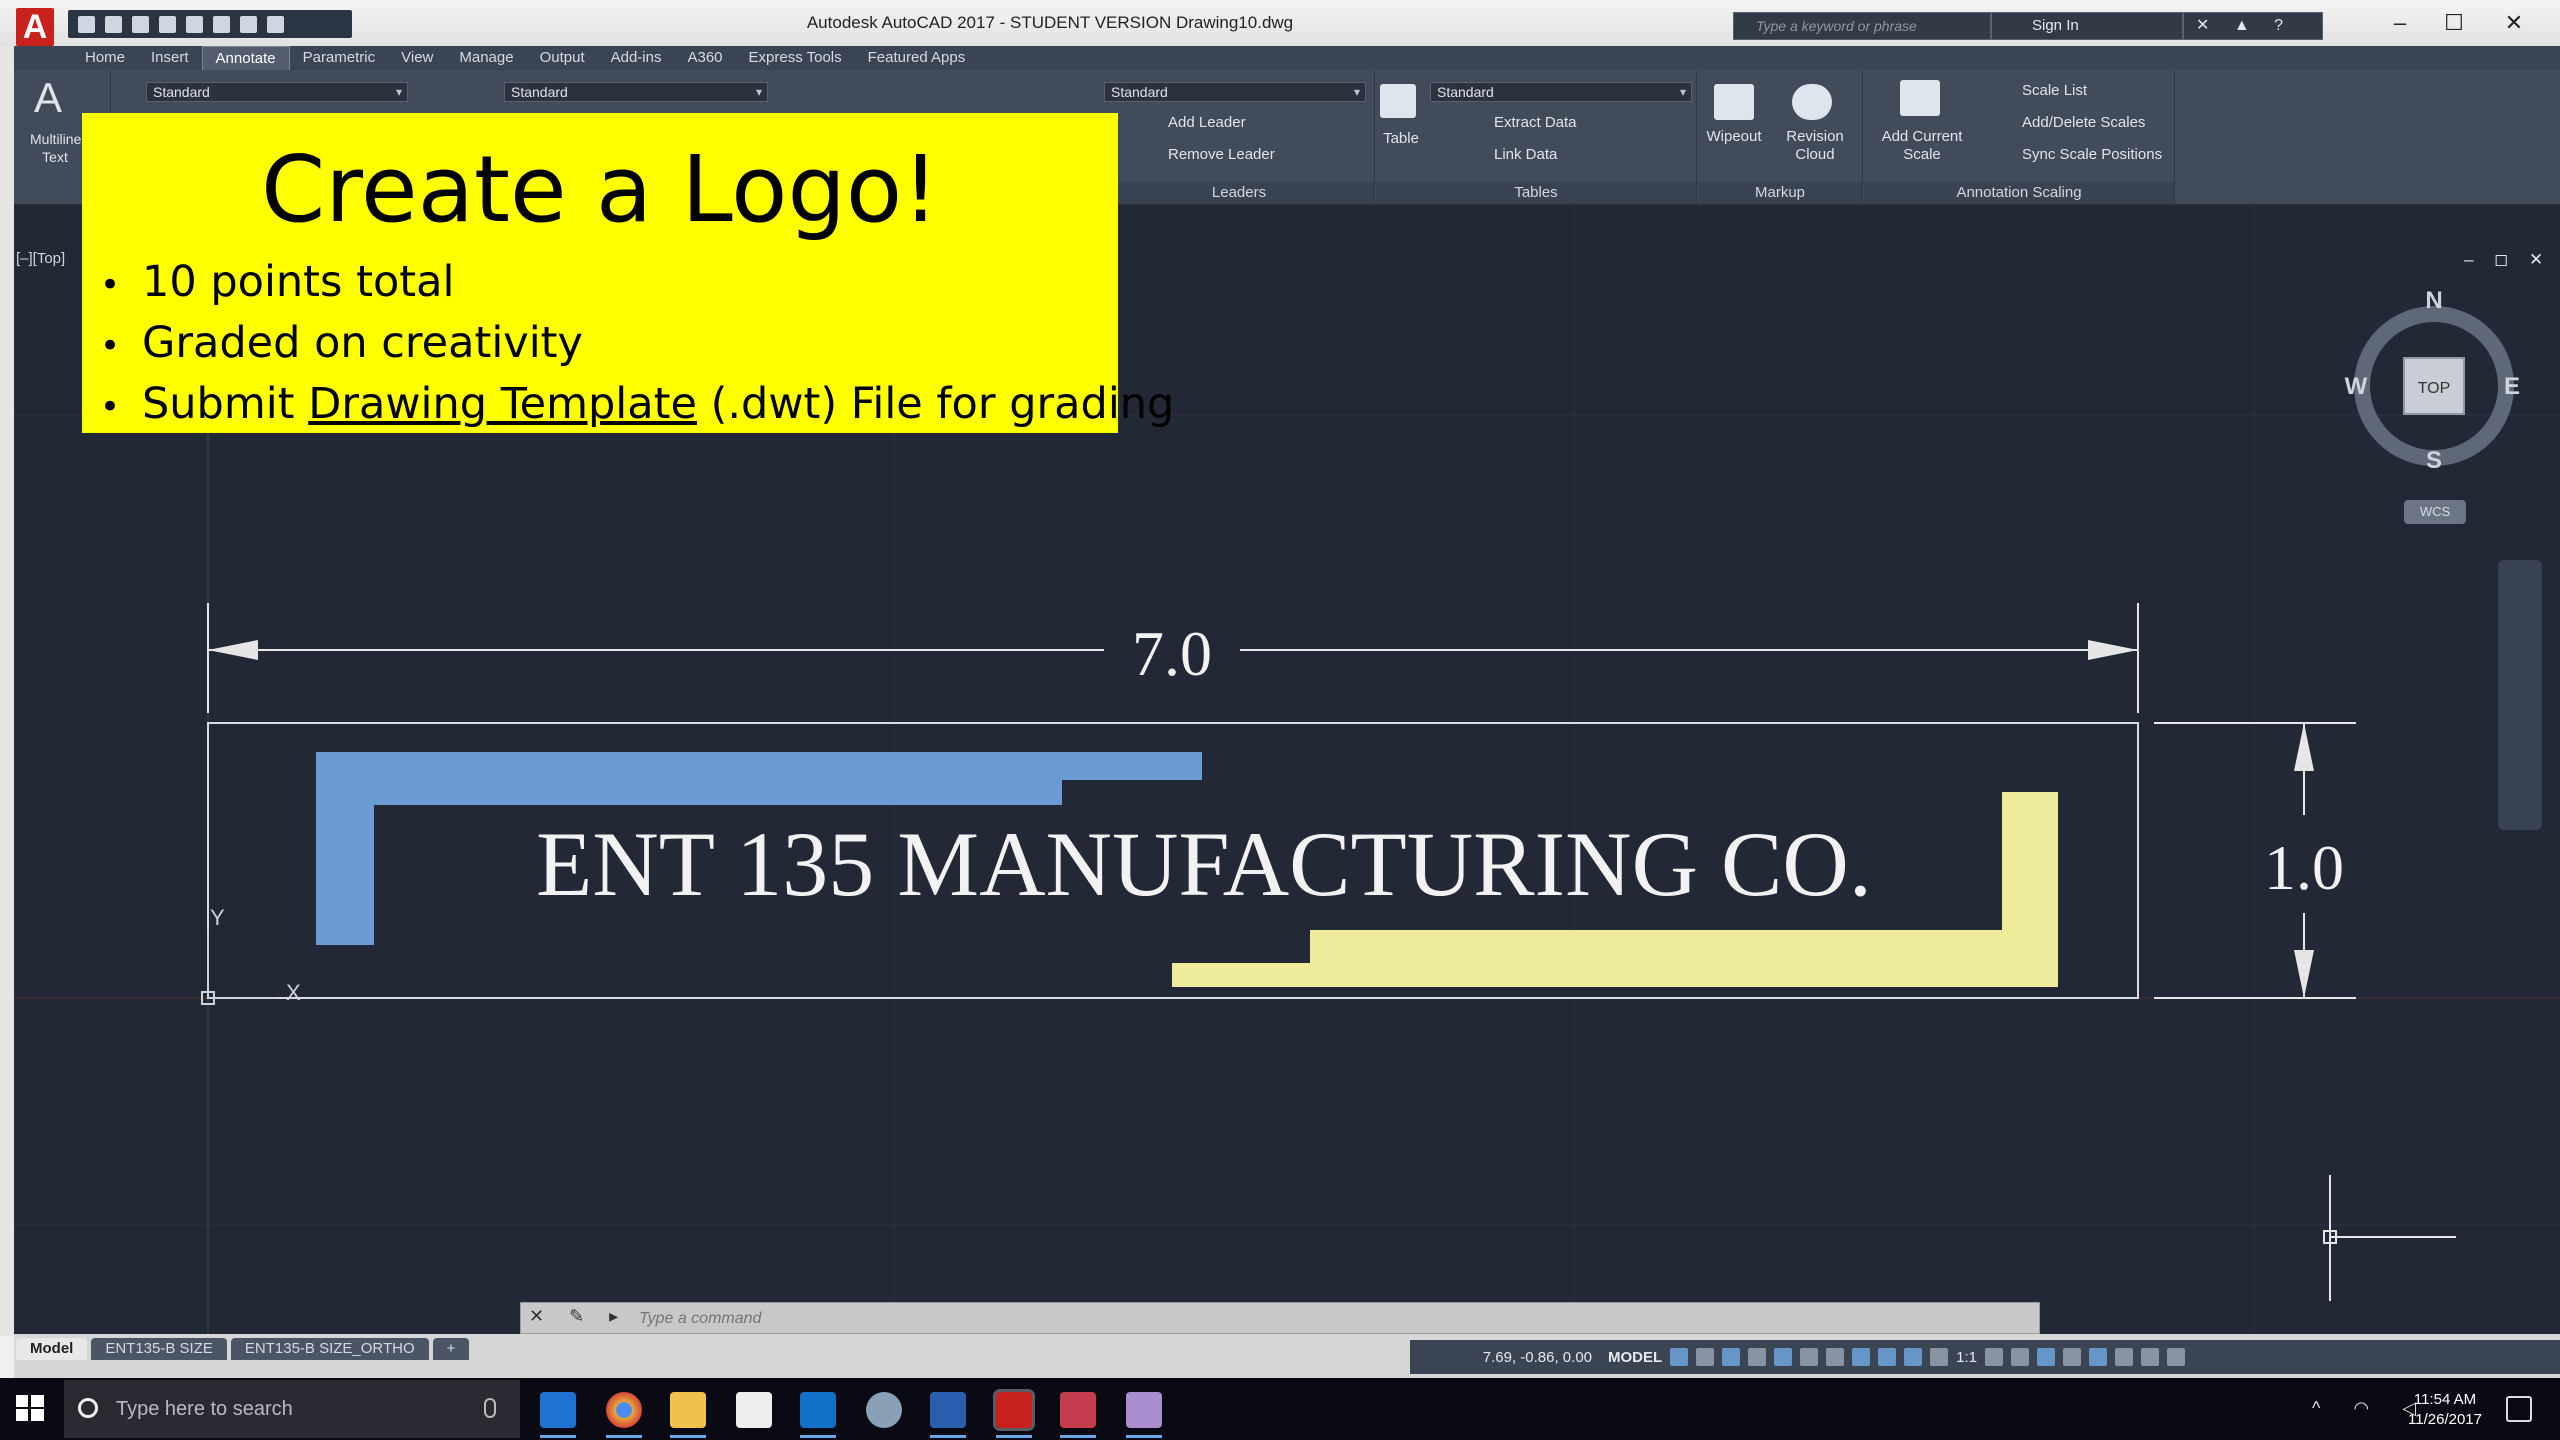 This screenshot has height=1440, width=2560. What do you see at coordinates (688, 1415) in the screenshot?
I see `file-explorer-icon` at bounding box center [688, 1415].